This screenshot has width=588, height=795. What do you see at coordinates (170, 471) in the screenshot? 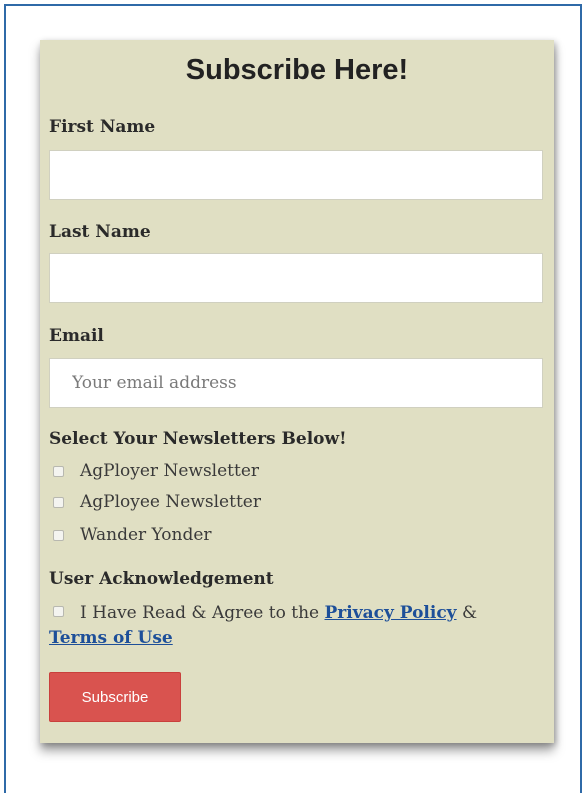
I see `newsletter-option-label: AgPloyer Newsletter` at bounding box center [170, 471].